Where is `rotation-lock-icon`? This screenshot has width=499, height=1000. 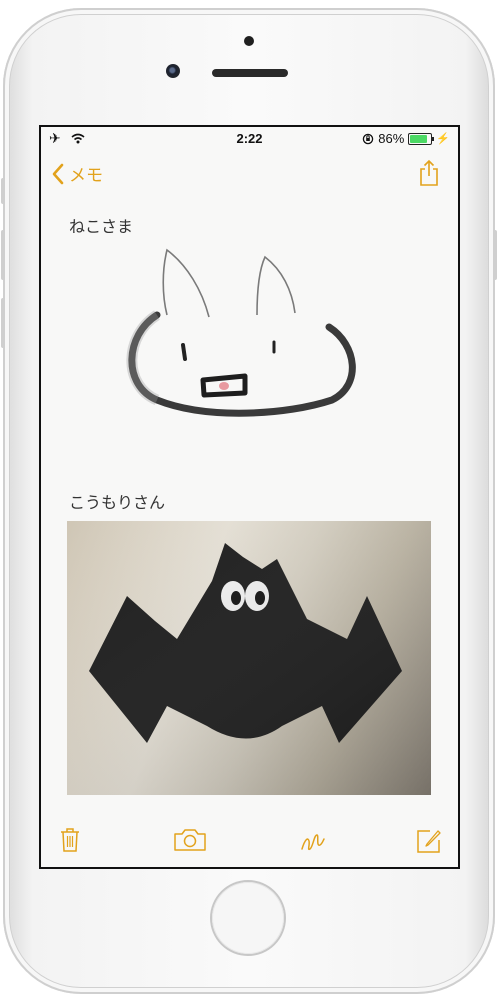 rotation-lock-icon is located at coordinates (368, 138).